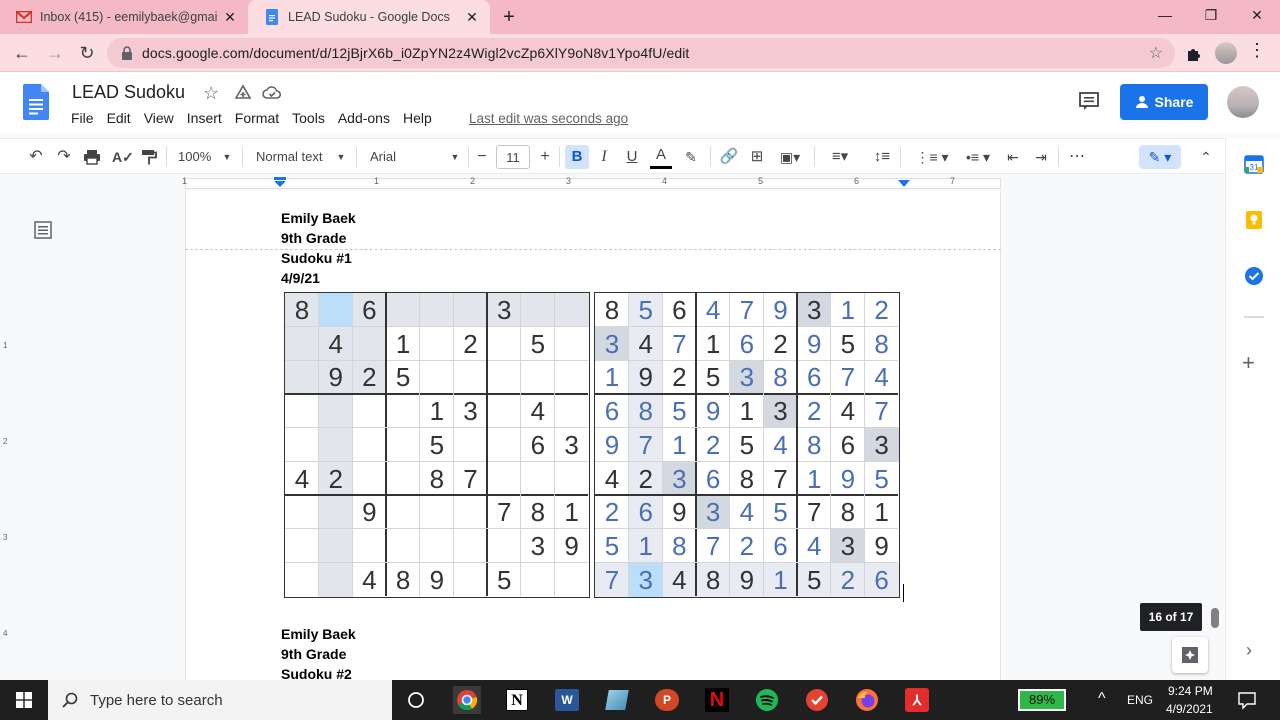 The width and height of the screenshot is (1280, 720). Describe the element at coordinates (817, 700) in the screenshot. I see `todoist-icon` at that location.